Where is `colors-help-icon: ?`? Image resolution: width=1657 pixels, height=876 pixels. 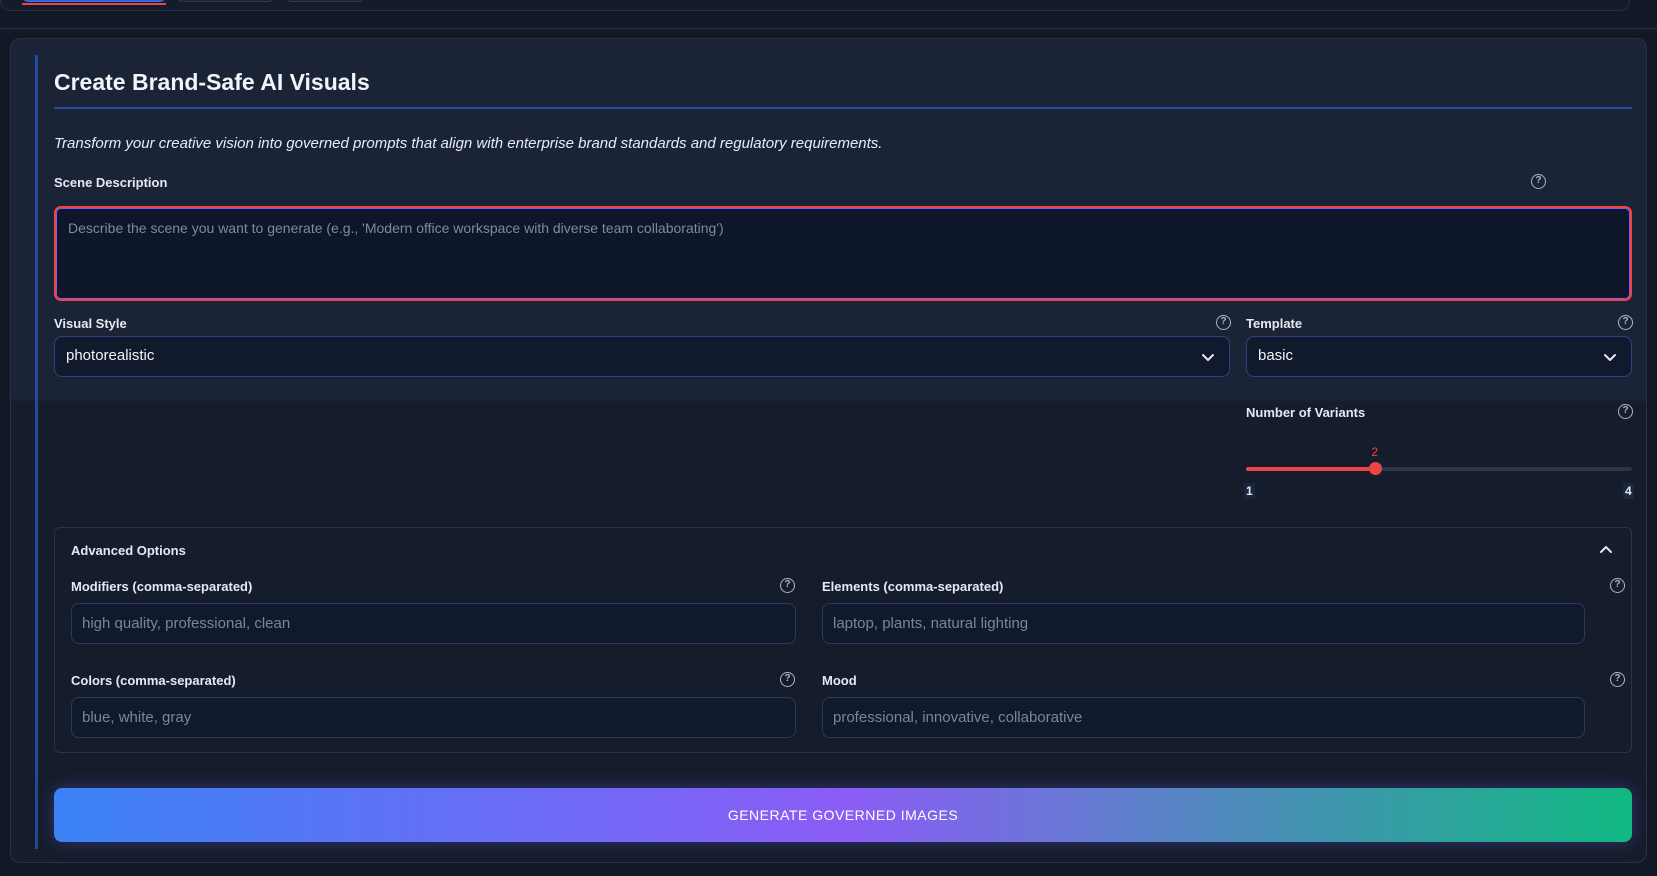
colors-help-icon: ? is located at coordinates (787, 679).